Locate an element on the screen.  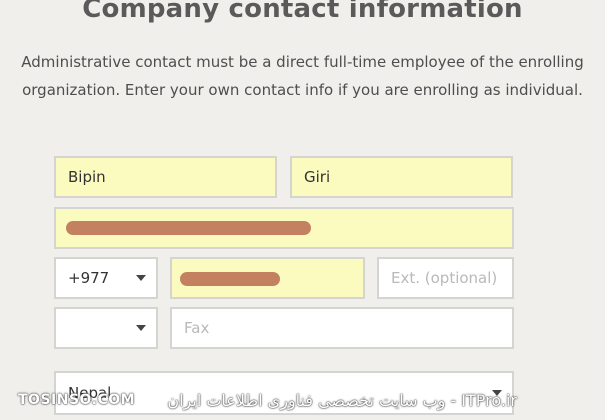
last-name-field: Giri is located at coordinates (401, 177).